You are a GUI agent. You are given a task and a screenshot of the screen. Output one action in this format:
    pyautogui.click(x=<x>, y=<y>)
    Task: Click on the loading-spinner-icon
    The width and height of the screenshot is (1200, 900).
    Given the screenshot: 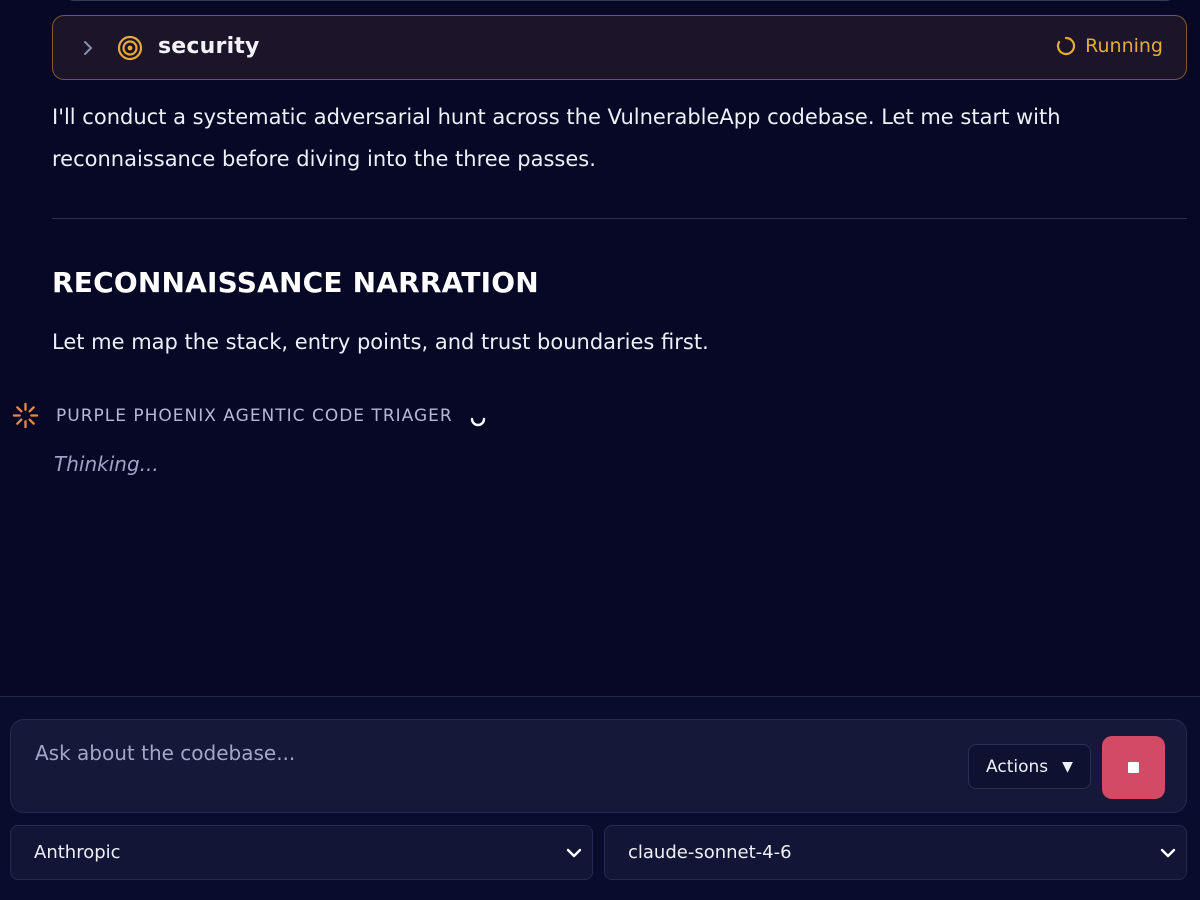 What is the action you would take?
    pyautogui.click(x=477, y=421)
    